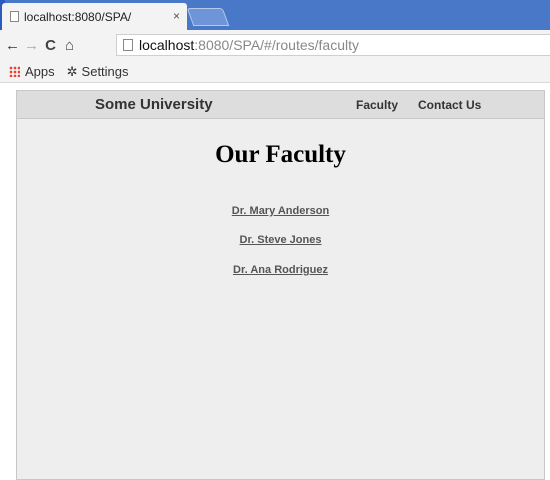  Describe the element at coordinates (275, 72) in the screenshot. I see `bookmarks-bar: Apps ✲ Settings` at that location.